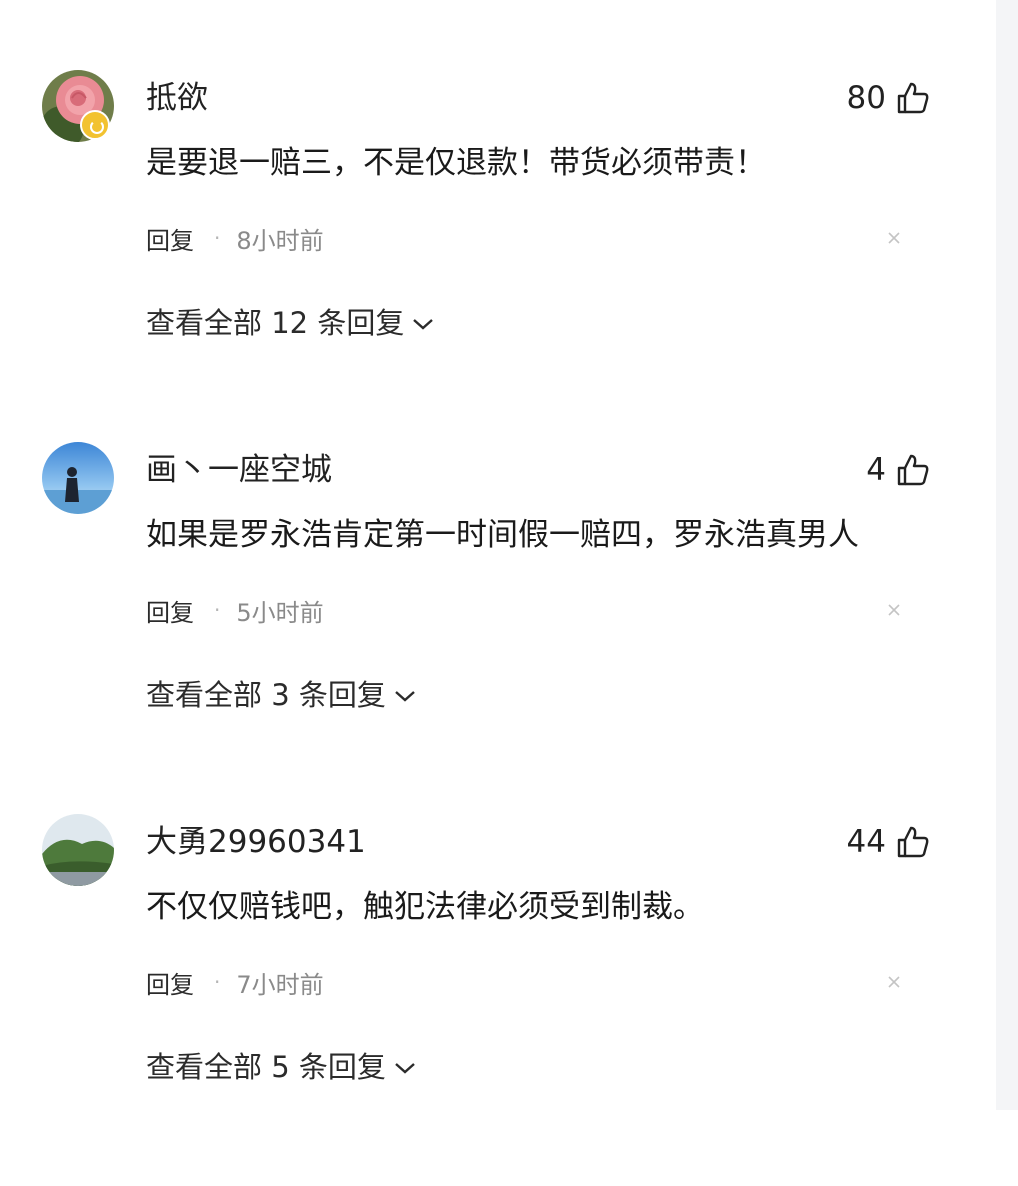 This screenshot has width=1018, height=1186. I want to click on comment-meta: 回复 · 7小时前, so click(235, 982).